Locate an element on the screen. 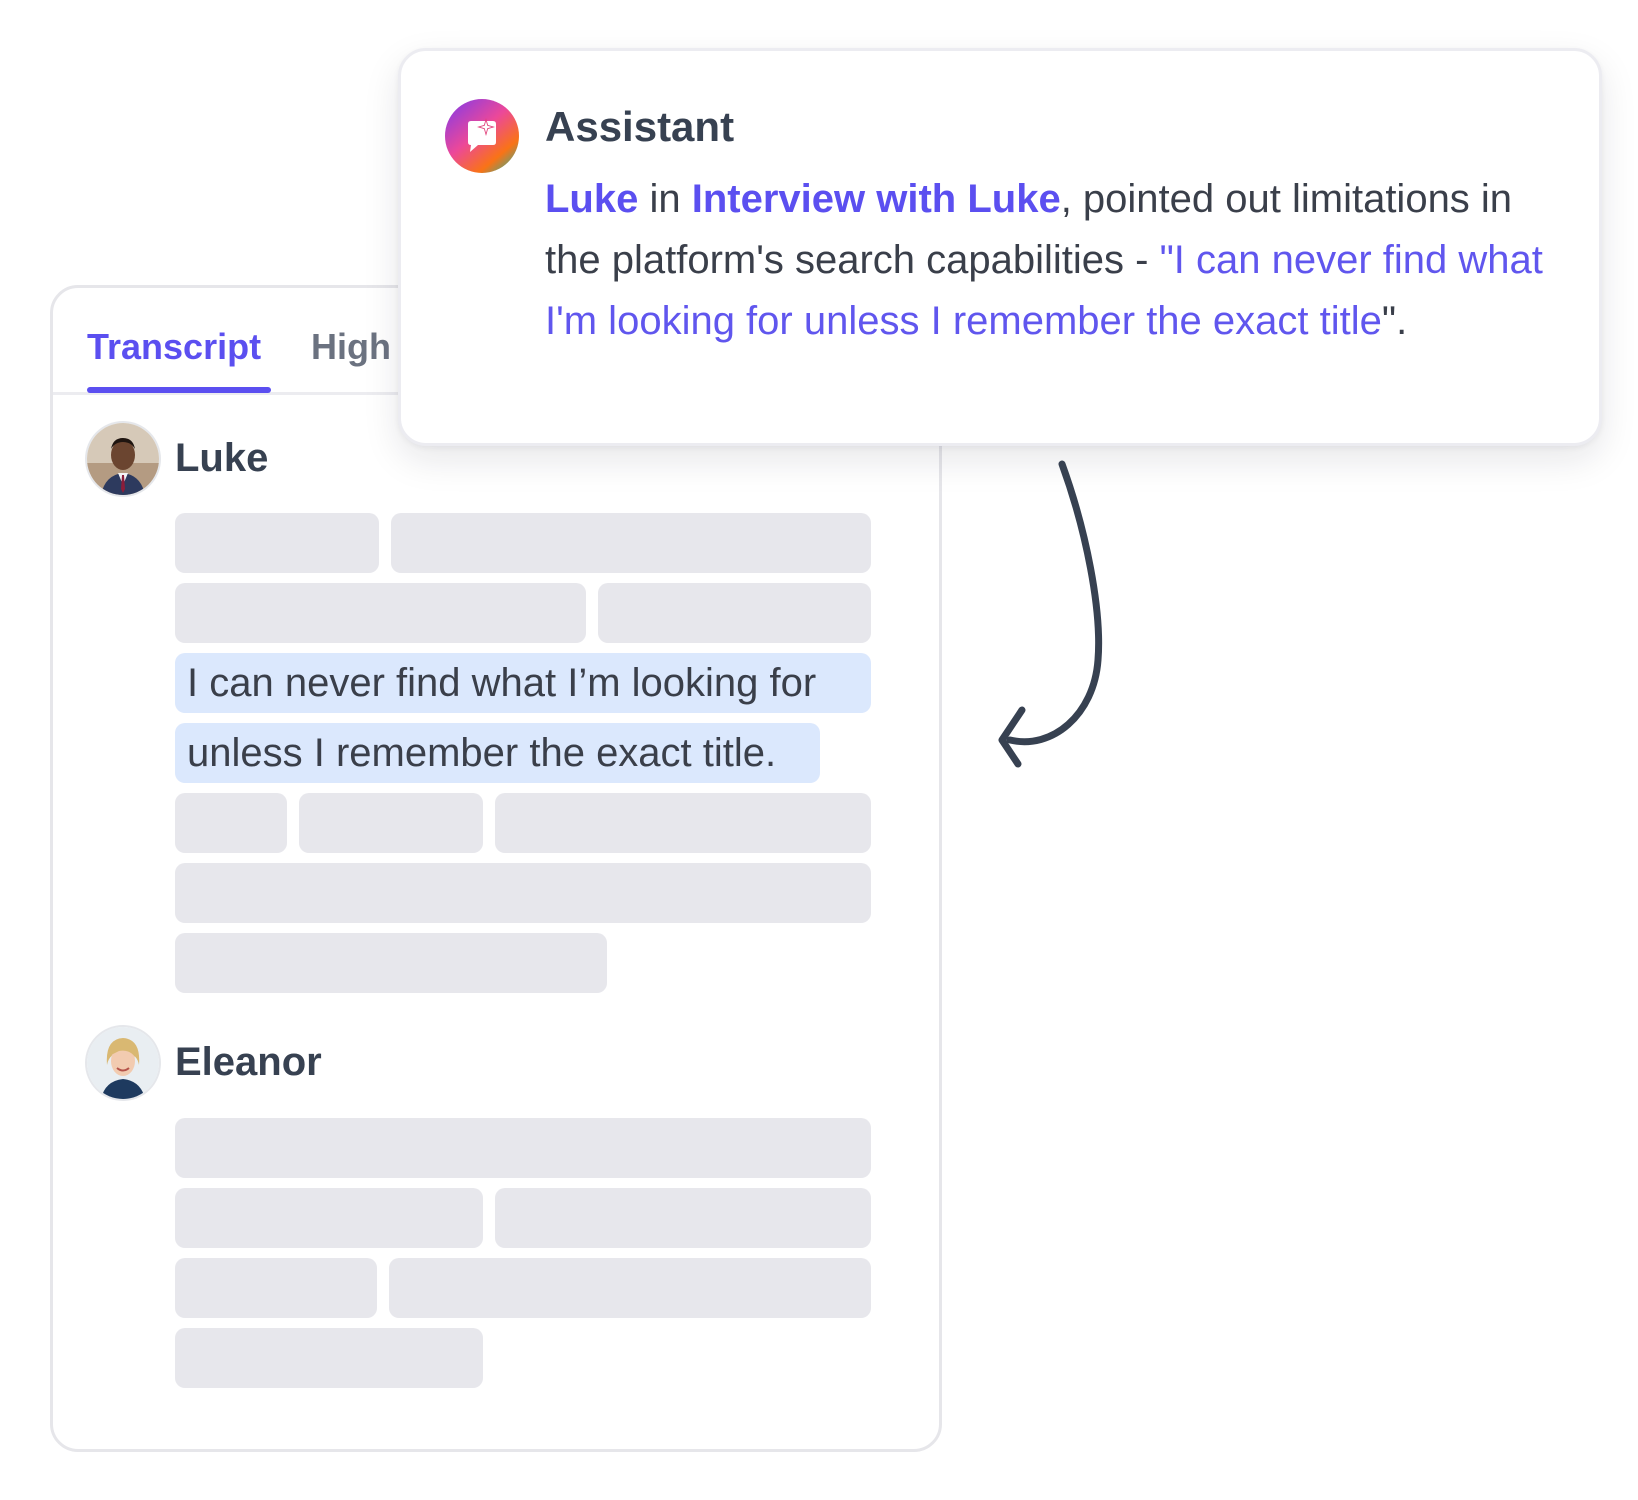 The width and height of the screenshot is (1638, 1500). active-tab-indicator is located at coordinates (179, 390).